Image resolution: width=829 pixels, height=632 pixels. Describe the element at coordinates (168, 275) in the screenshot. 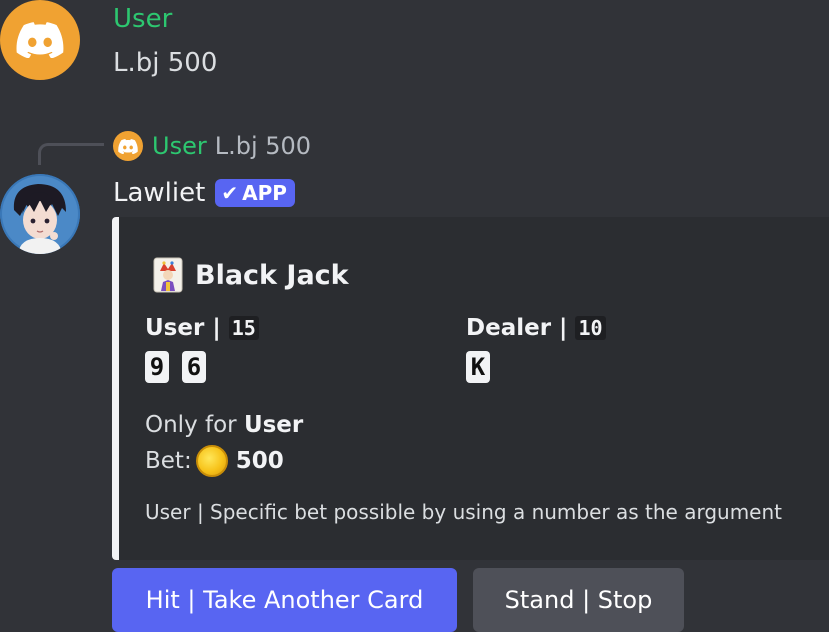

I see `joker-card-icon` at that location.